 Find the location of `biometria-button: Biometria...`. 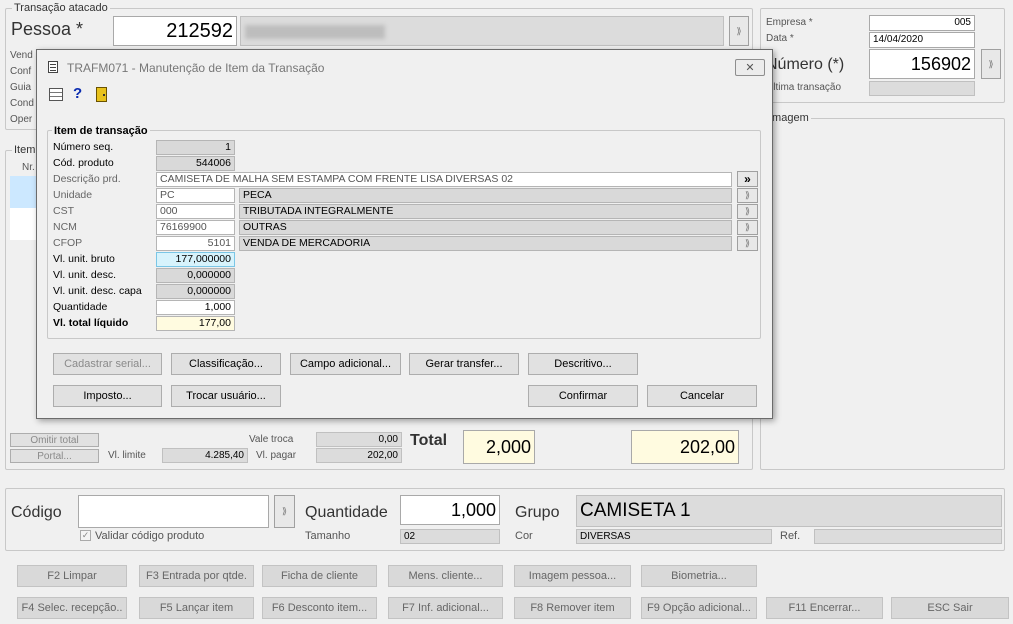

biometria-button: Biometria... is located at coordinates (699, 576).